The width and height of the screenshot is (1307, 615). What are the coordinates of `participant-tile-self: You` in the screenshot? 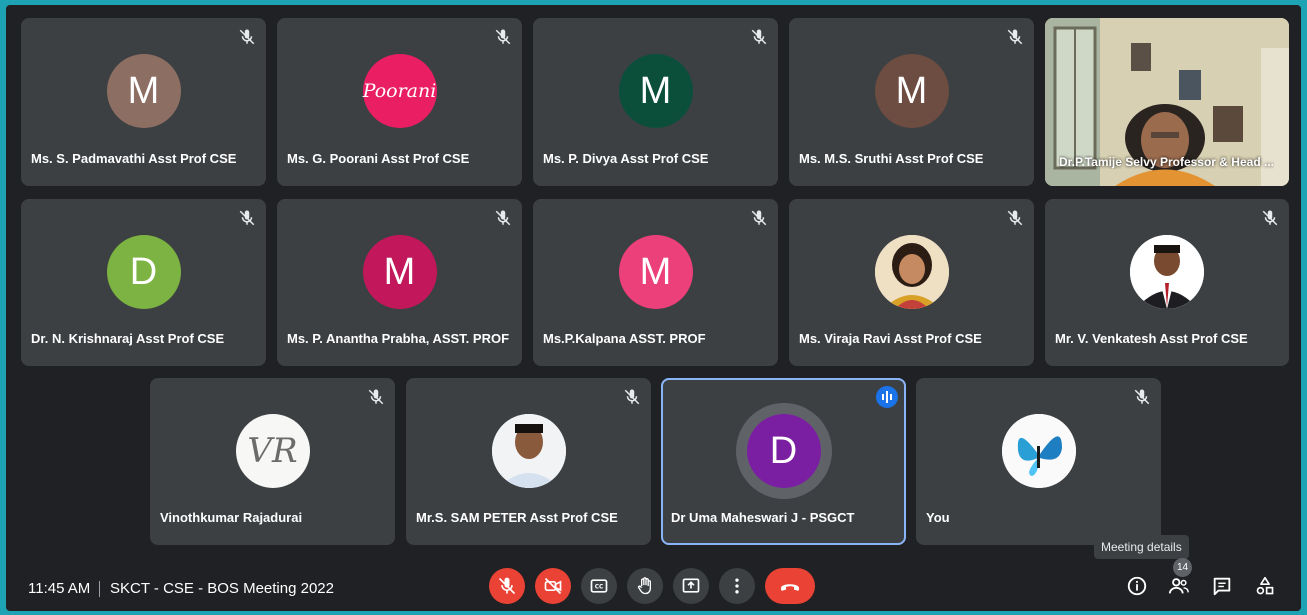 It's located at (1038, 461).